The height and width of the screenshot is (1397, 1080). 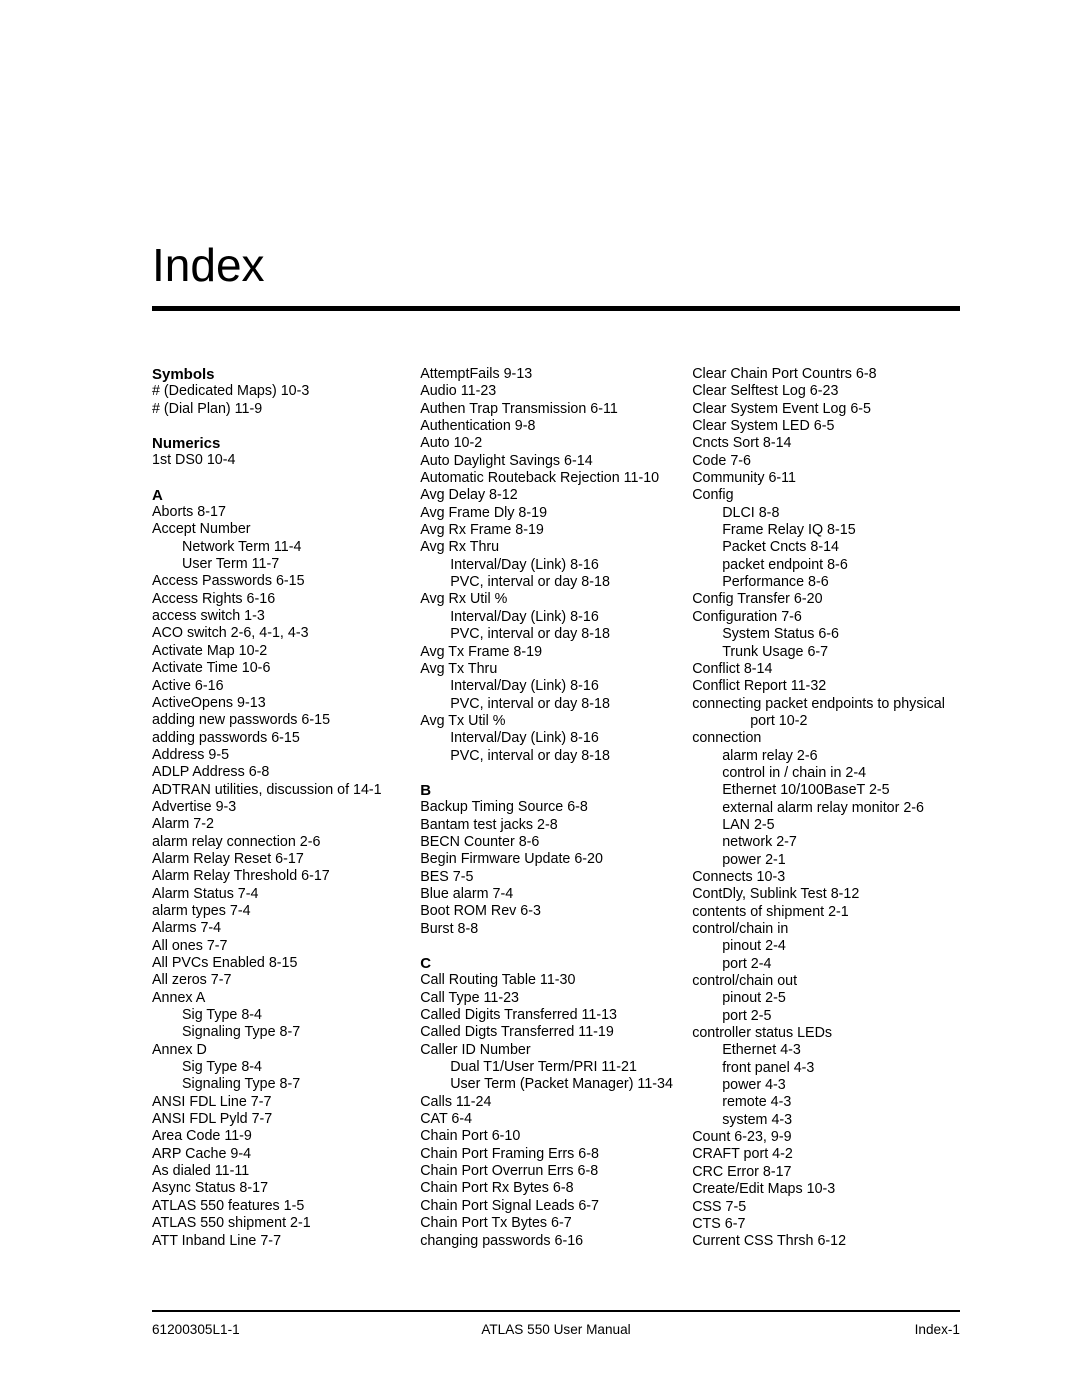 I want to click on index-entry: Calls 11-24, so click(x=456, y=1101).